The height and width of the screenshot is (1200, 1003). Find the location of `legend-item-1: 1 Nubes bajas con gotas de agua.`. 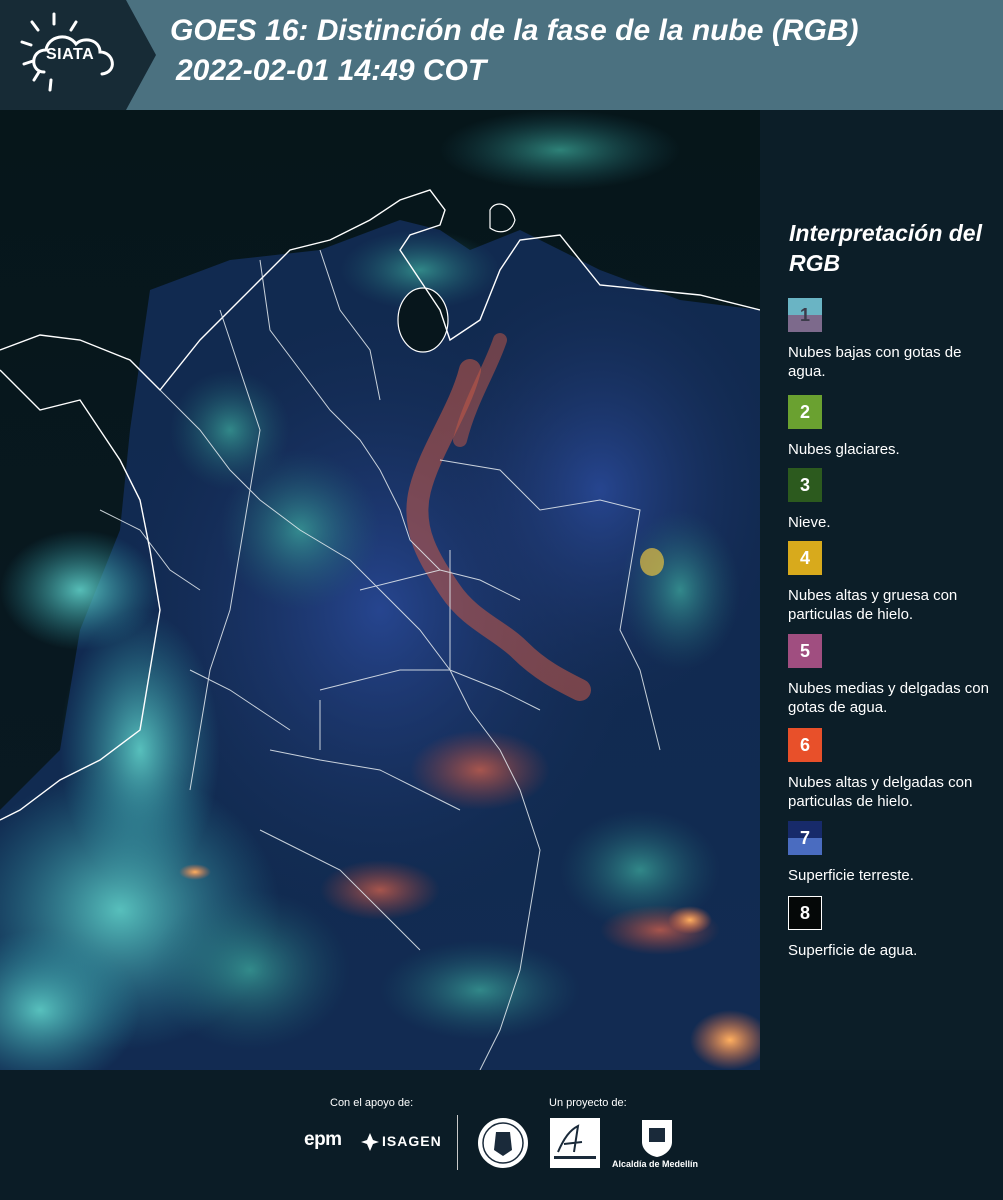

legend-item-1: 1 Nubes bajas con gotas de agua. is located at coordinates (895, 339).